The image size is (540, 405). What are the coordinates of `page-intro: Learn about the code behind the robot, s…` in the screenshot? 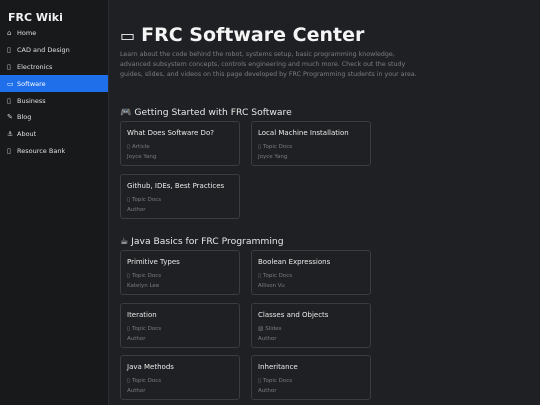 It's located at (268, 64).